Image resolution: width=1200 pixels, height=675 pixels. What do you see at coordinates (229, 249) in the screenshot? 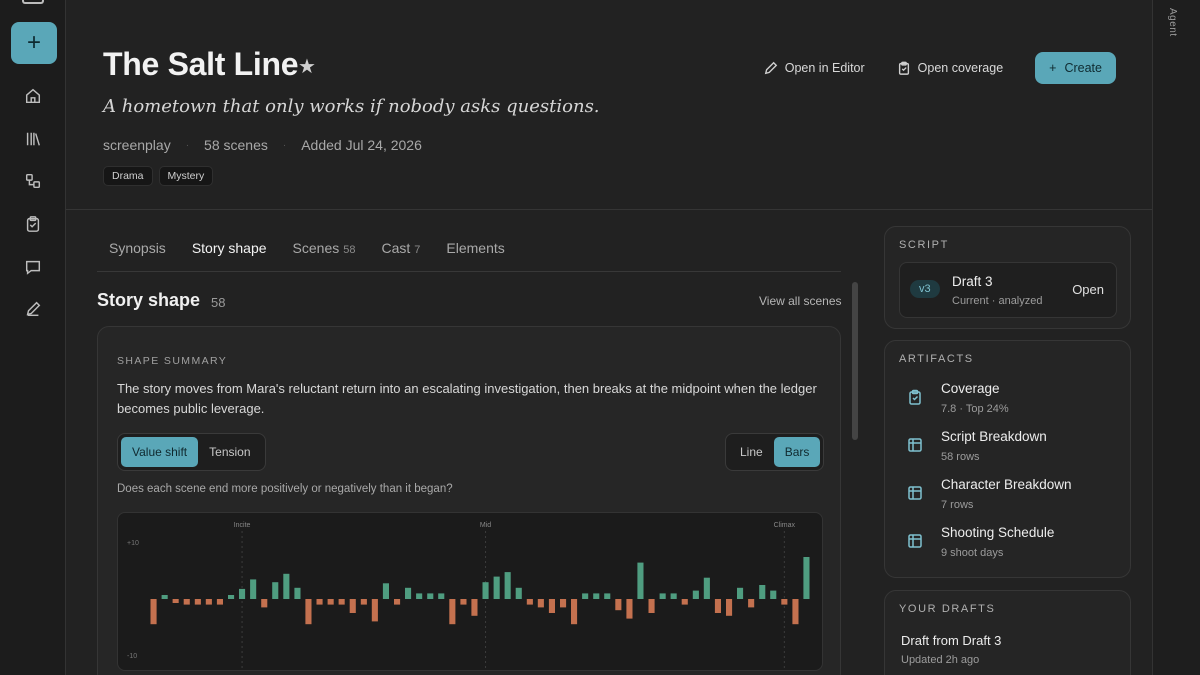
I see `tab-story-shape: Story shape` at bounding box center [229, 249].